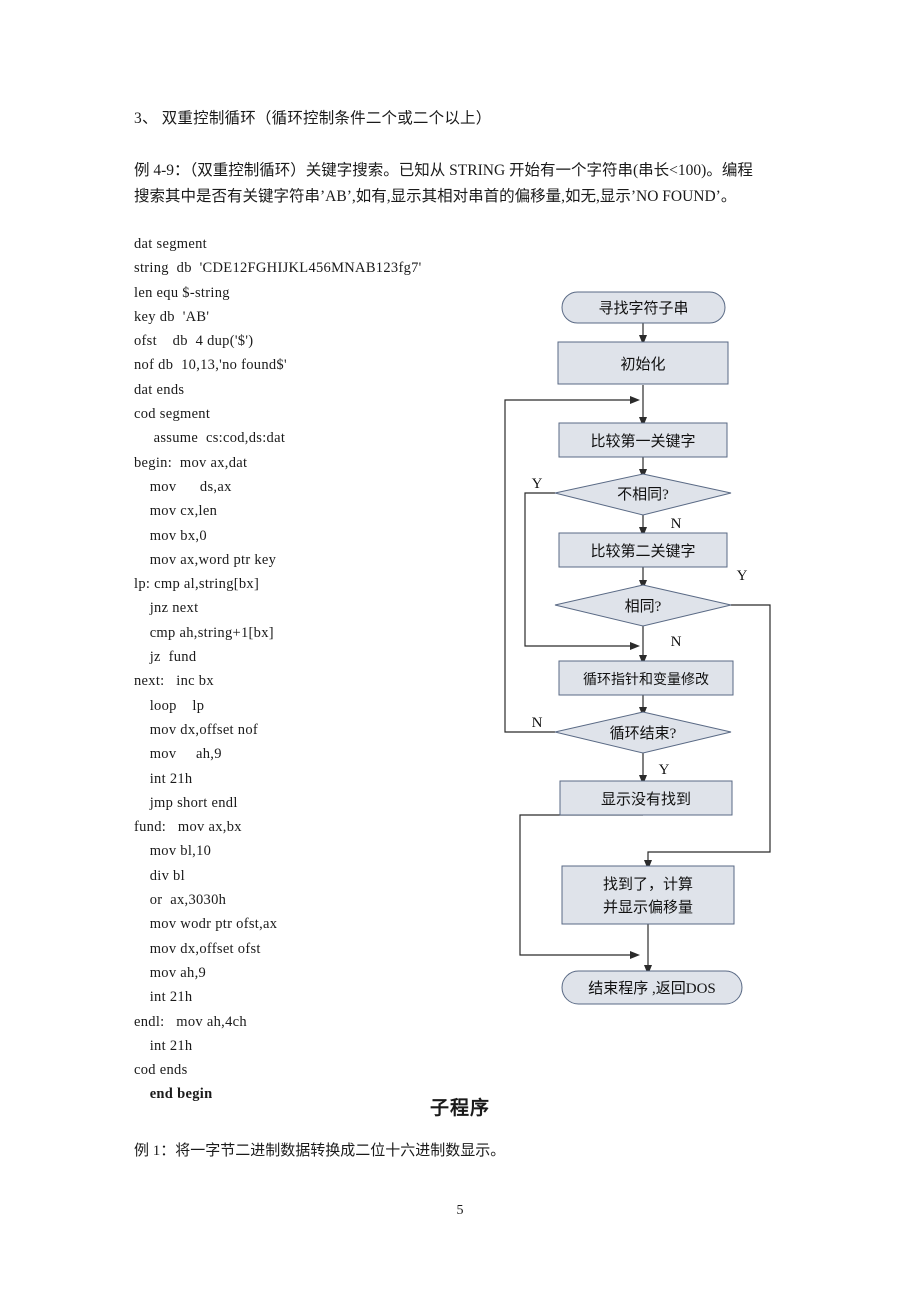 Image resolution: width=920 pixels, height=1302 pixels. What do you see at coordinates (194, 341) in the screenshot?
I see `code-line: ofst db 4 dup('$')` at bounding box center [194, 341].